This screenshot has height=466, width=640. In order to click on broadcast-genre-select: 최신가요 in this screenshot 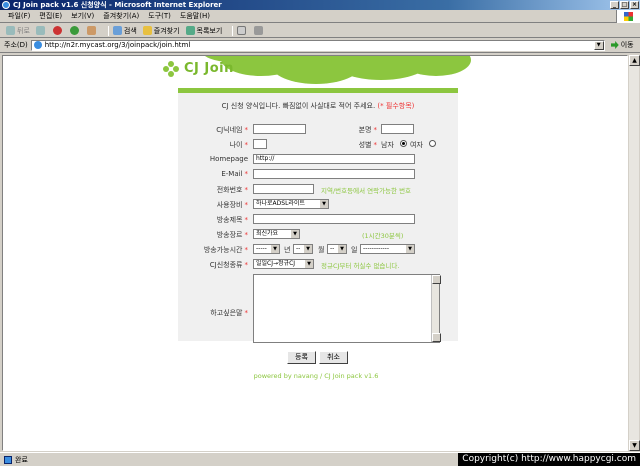, I will do `click(276, 234)`.